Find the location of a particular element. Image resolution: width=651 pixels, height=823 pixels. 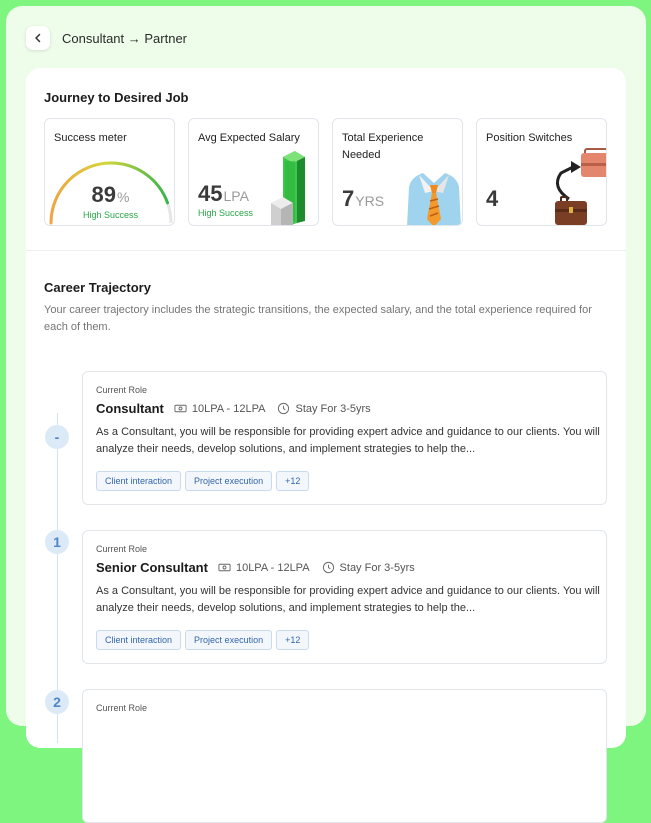

role-name: Consultant is located at coordinates (130, 408).